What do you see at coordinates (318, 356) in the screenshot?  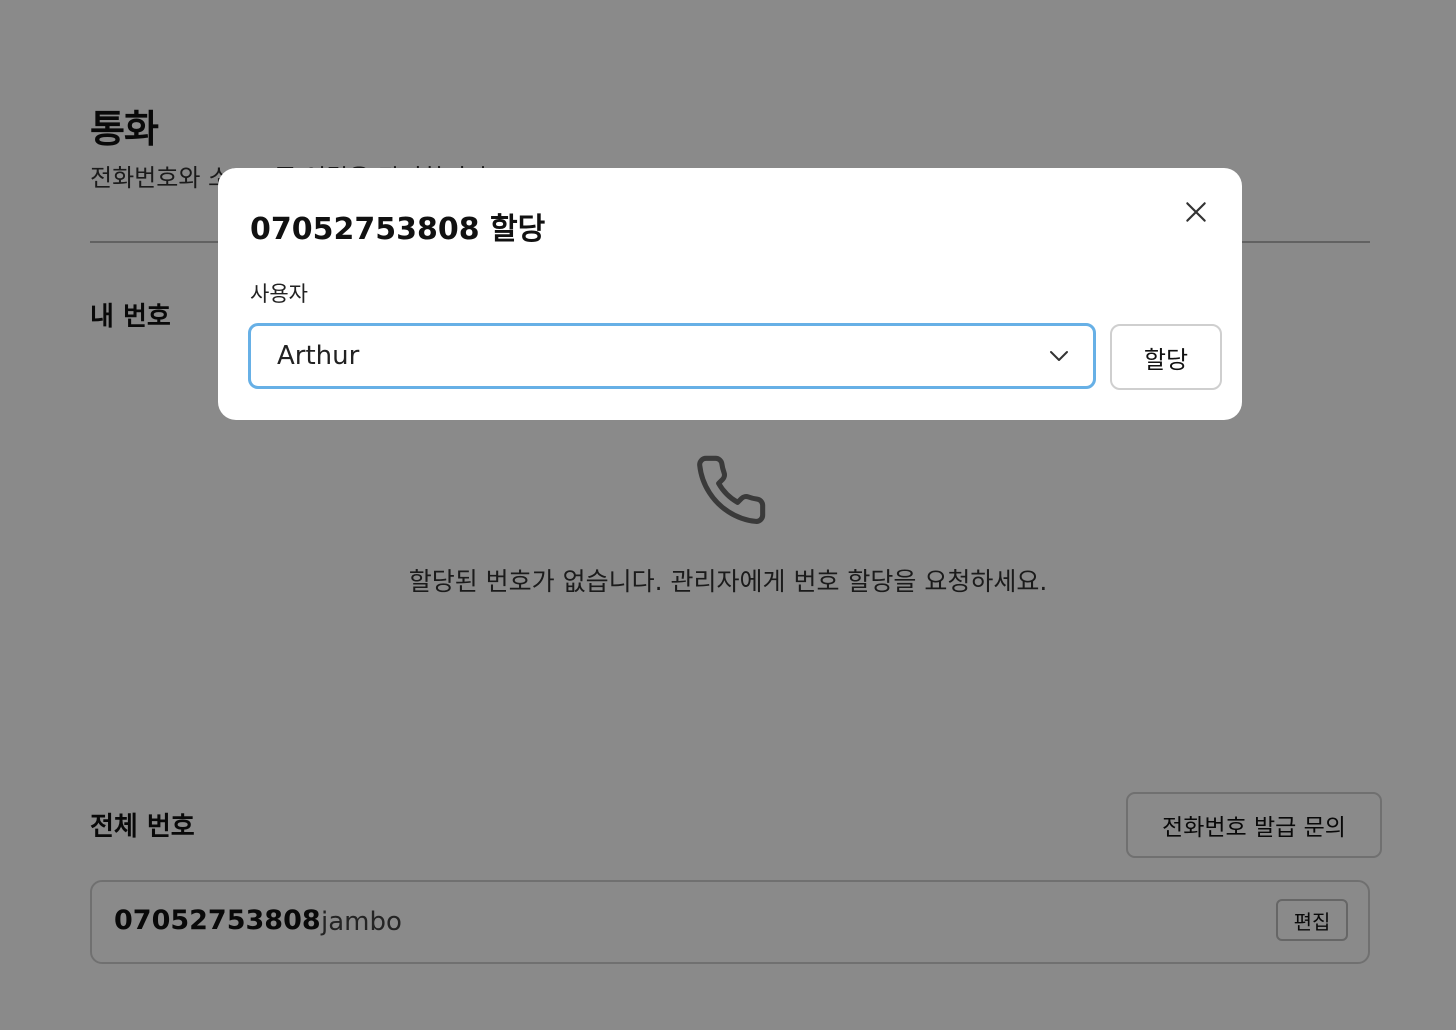 I see `user-select-value: Arthur` at bounding box center [318, 356].